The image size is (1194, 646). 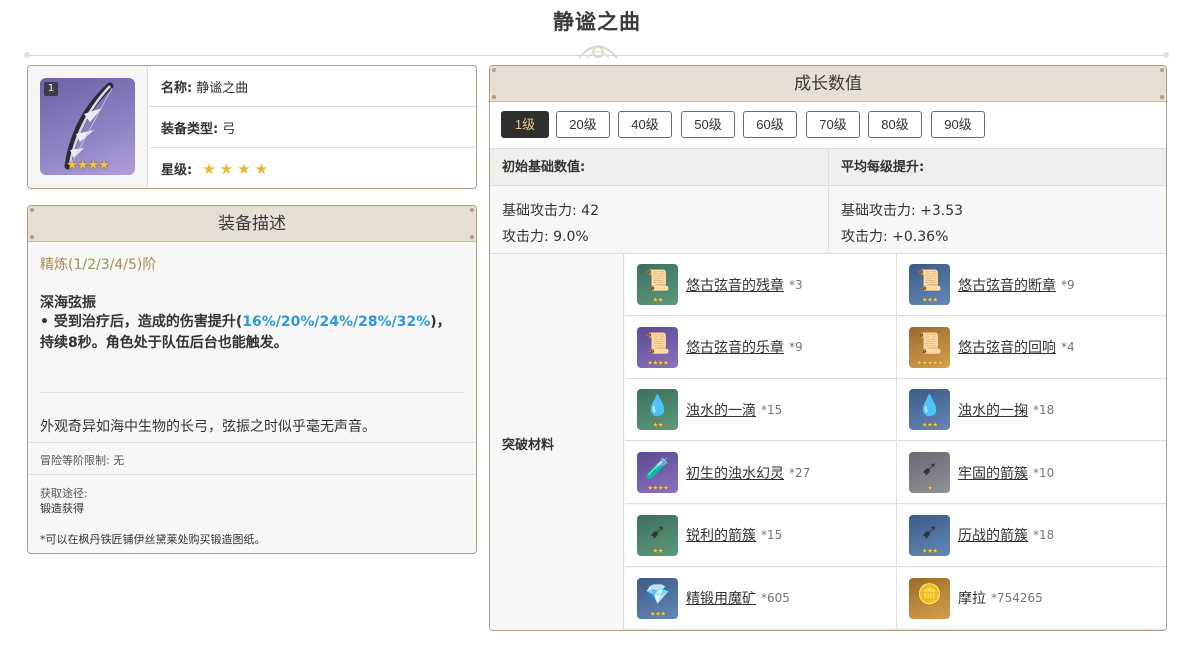 I want to click on type-label: 装备类型:, so click(x=190, y=129).